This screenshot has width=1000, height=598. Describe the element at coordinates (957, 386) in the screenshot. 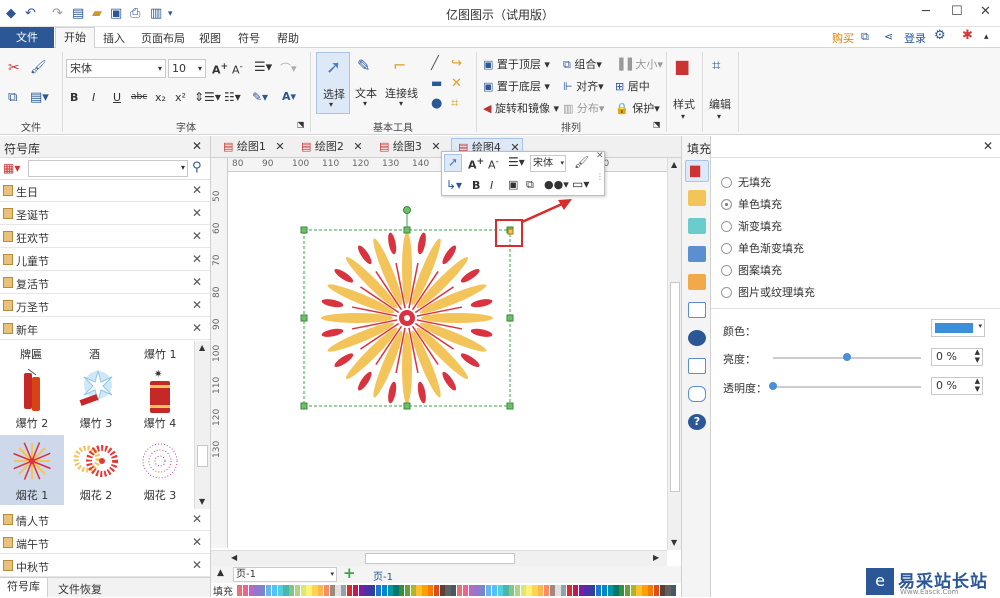

I see `transparency-input: 0 % ▲ ▼` at that location.